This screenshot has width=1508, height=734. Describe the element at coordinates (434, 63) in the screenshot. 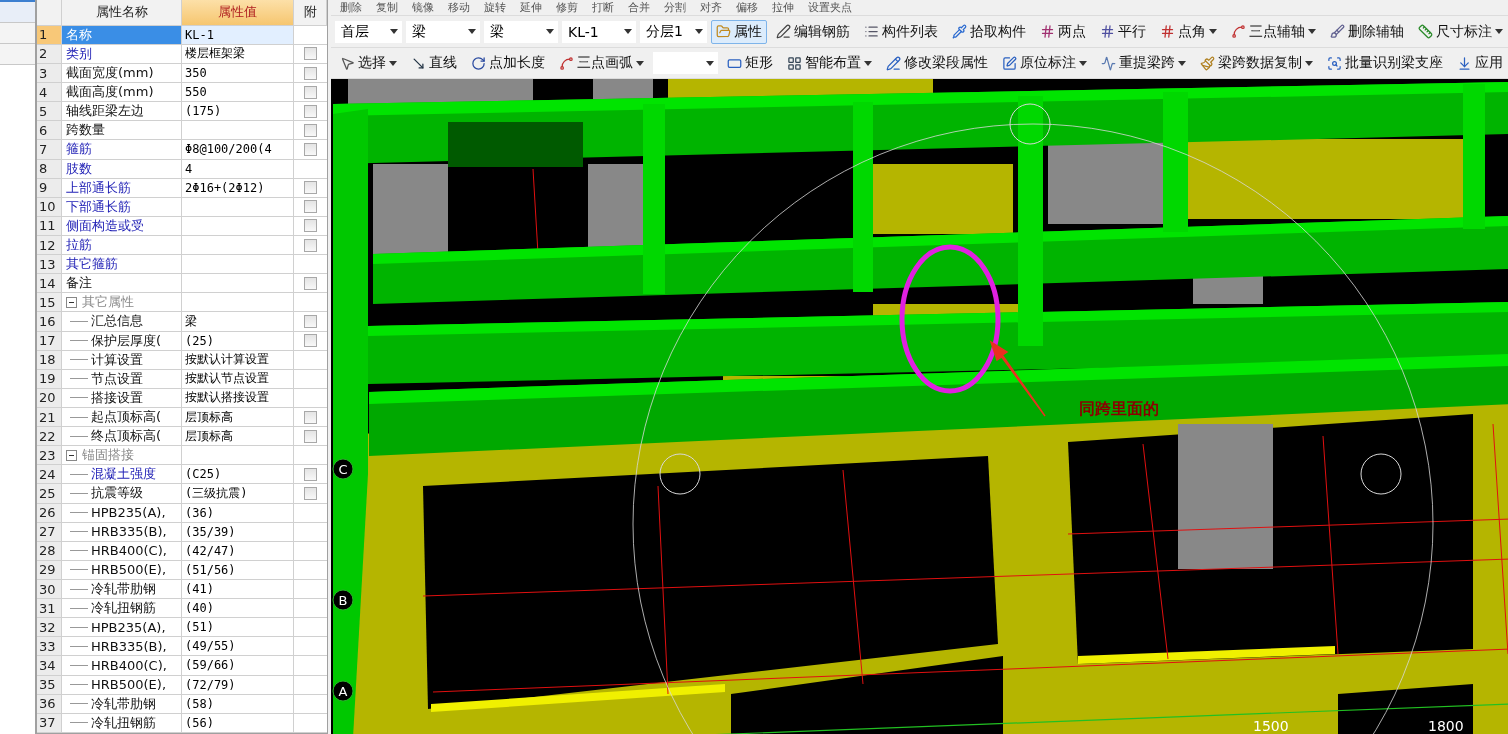

I see `toolbar-button: 直线` at that location.